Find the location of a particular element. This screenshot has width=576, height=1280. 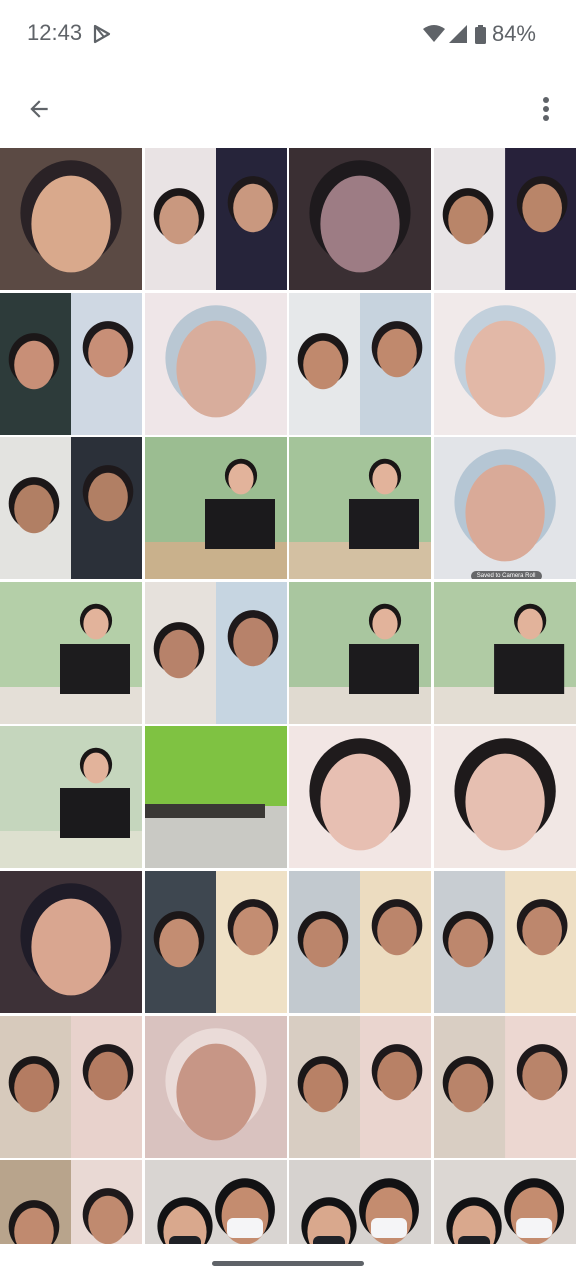

saved-toast: Saved to Camera Roll is located at coordinates (506, 575).